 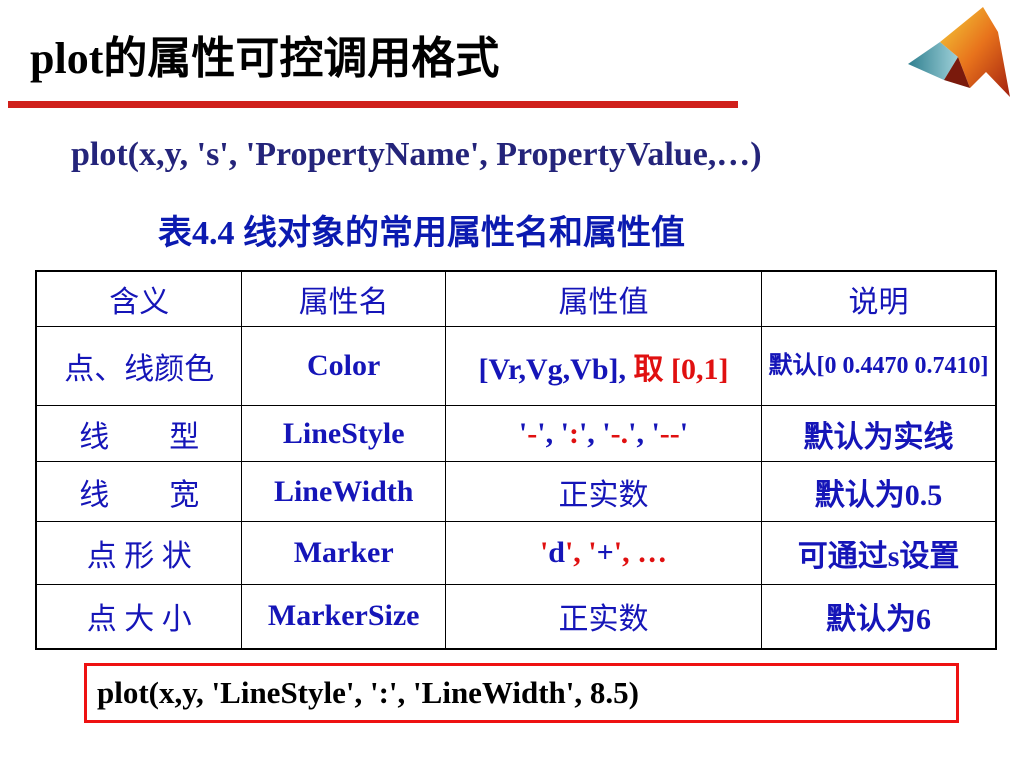 I want to click on title-underline, so click(x=373, y=104).